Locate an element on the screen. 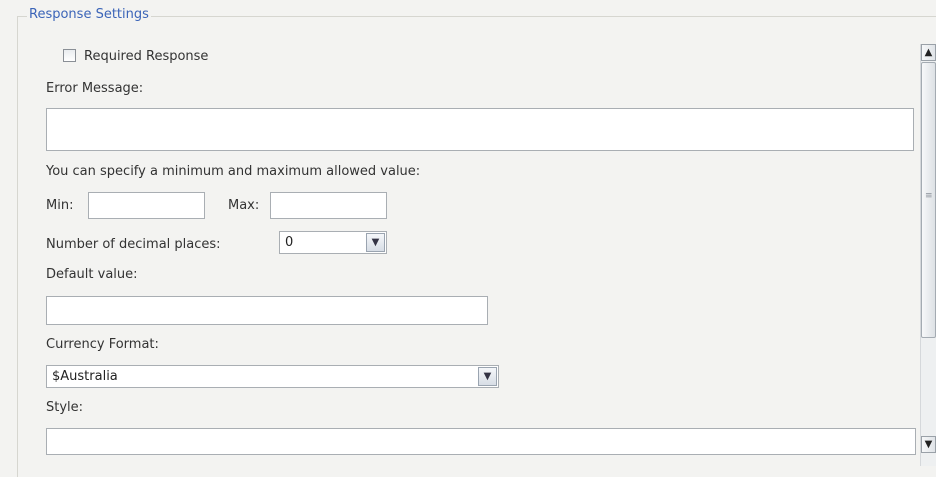 The height and width of the screenshot is (477, 936). decimals-label: Number of decimal places: is located at coordinates (133, 244).